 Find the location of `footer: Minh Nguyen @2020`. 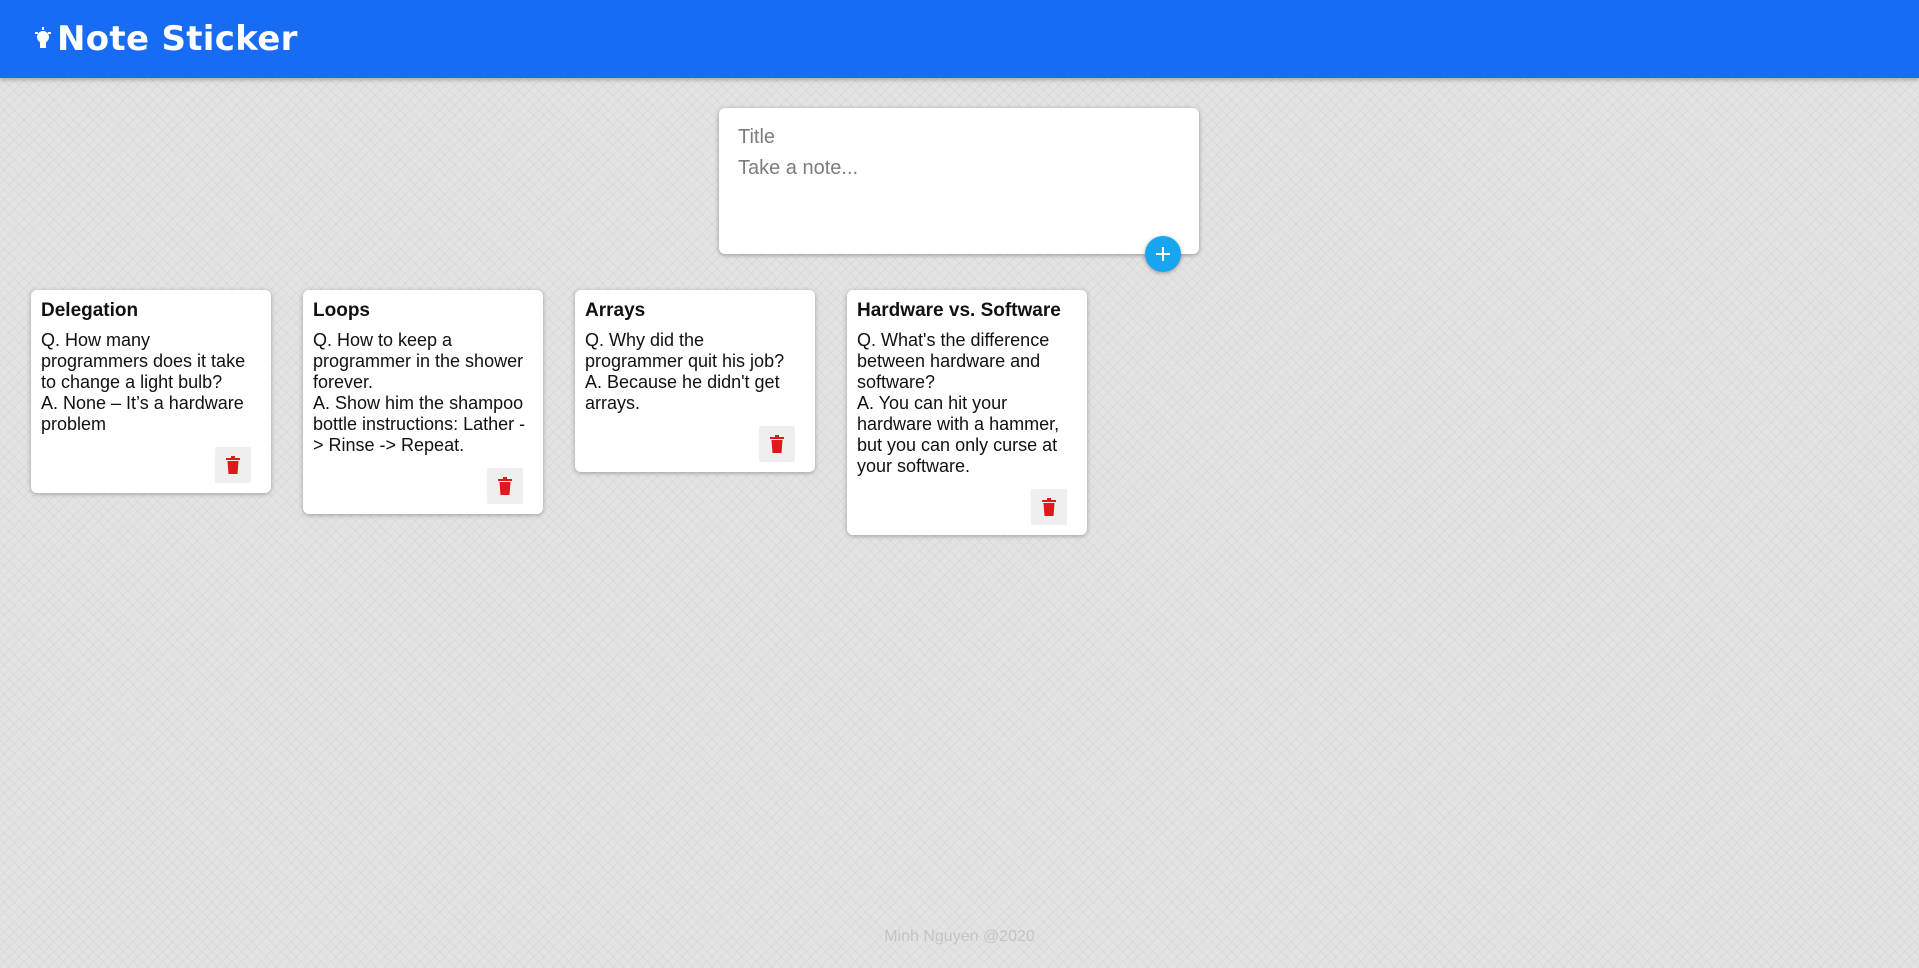

footer: Minh Nguyen @2020 is located at coordinates (959, 937).